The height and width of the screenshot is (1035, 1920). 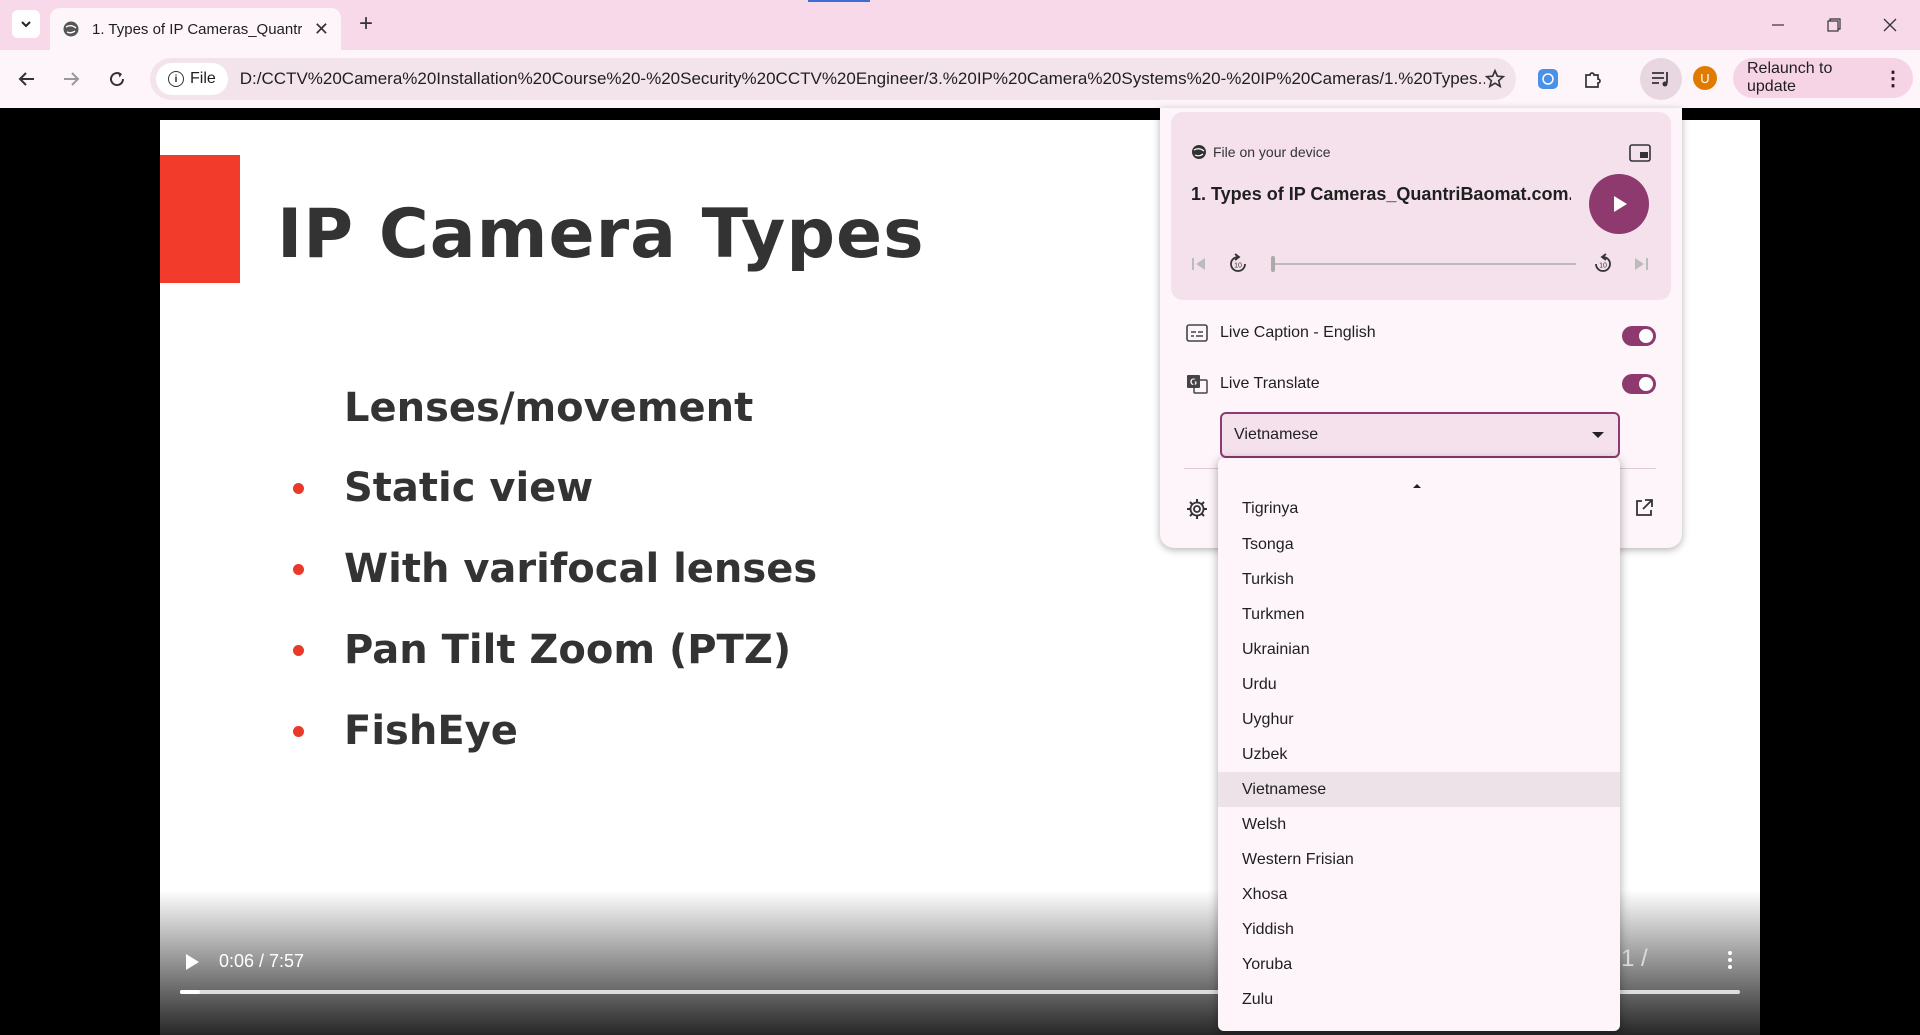 What do you see at coordinates (1419, 964) in the screenshot?
I see `language-option: Yoruba` at bounding box center [1419, 964].